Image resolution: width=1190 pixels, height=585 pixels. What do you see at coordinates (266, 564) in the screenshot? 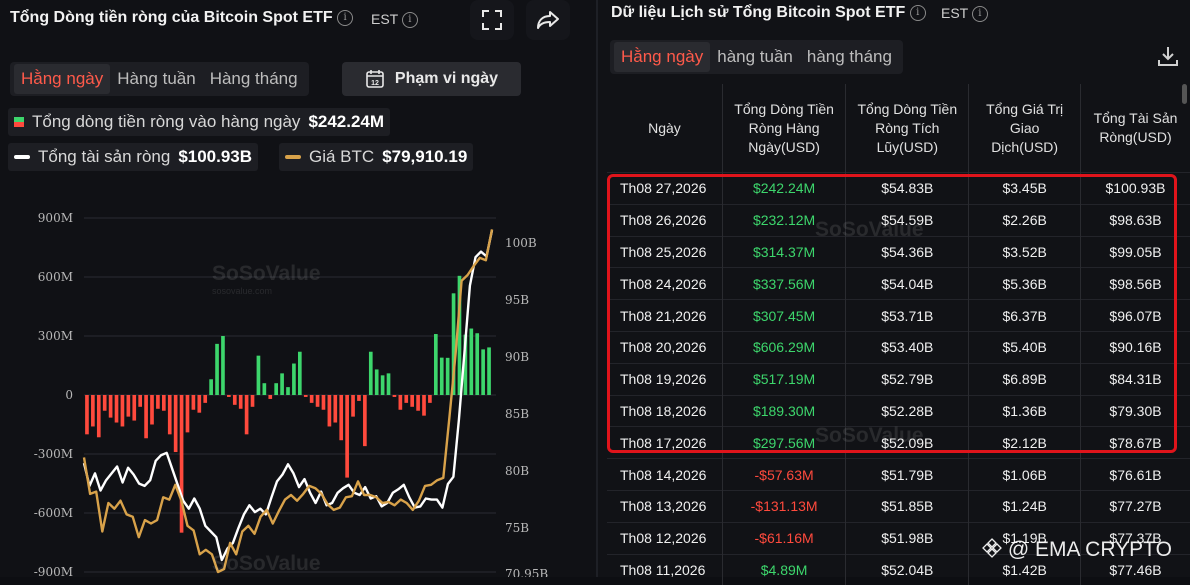
I see `chart-watermark-2: SoSoValue` at bounding box center [266, 564].